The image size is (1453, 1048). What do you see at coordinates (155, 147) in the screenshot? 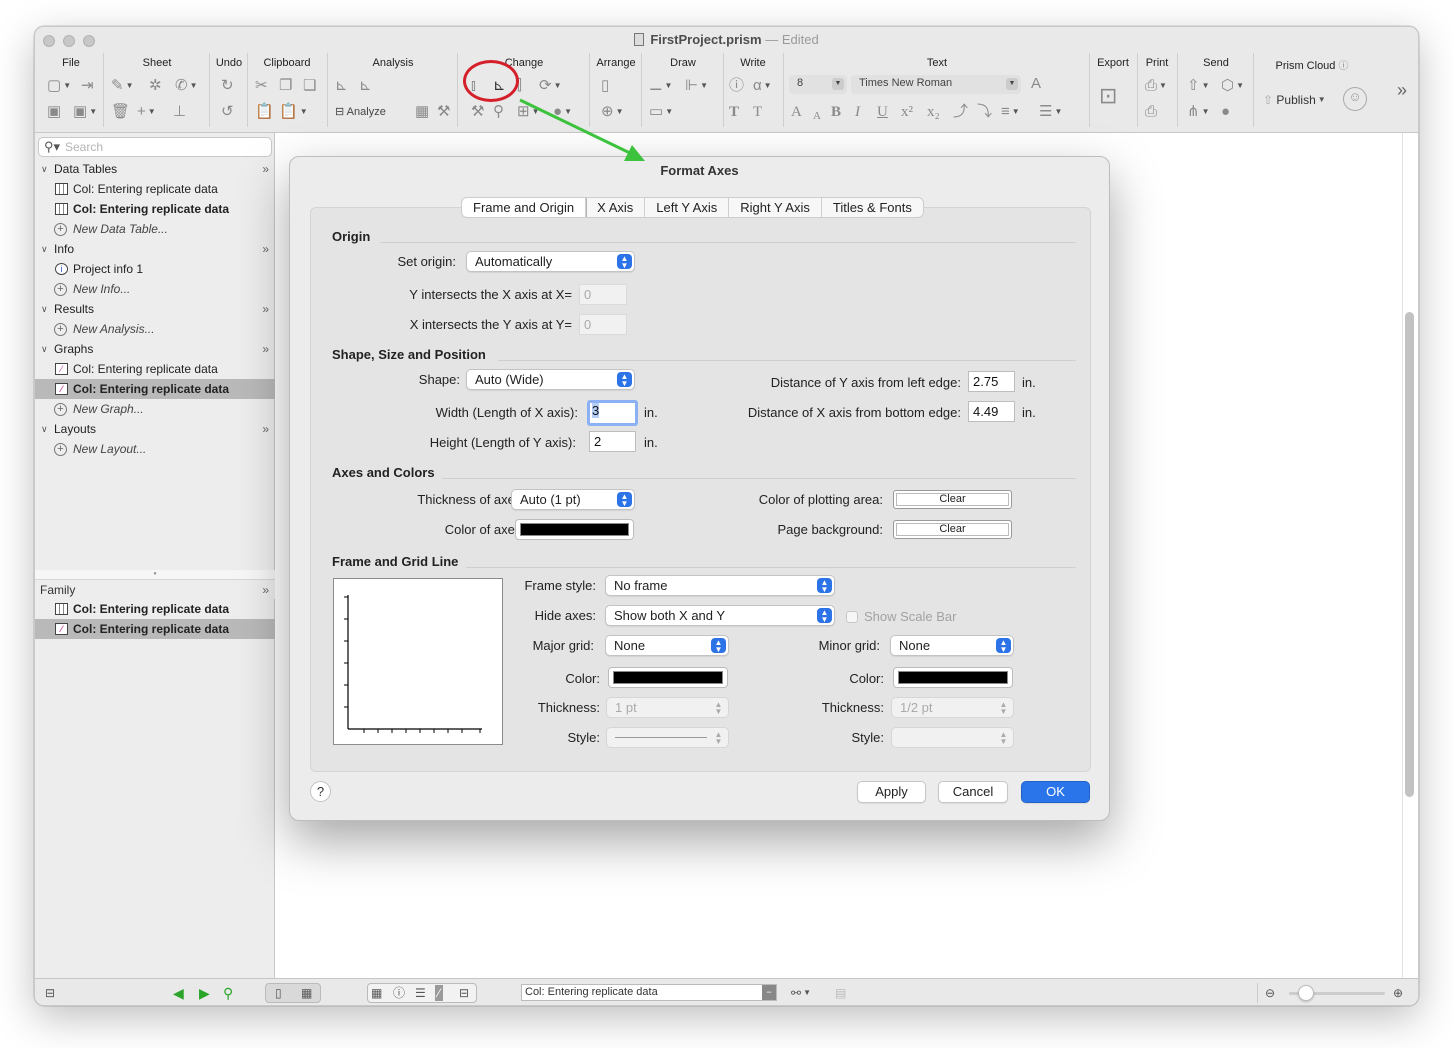
I see `search-input: ⚲▾ Search` at bounding box center [155, 147].